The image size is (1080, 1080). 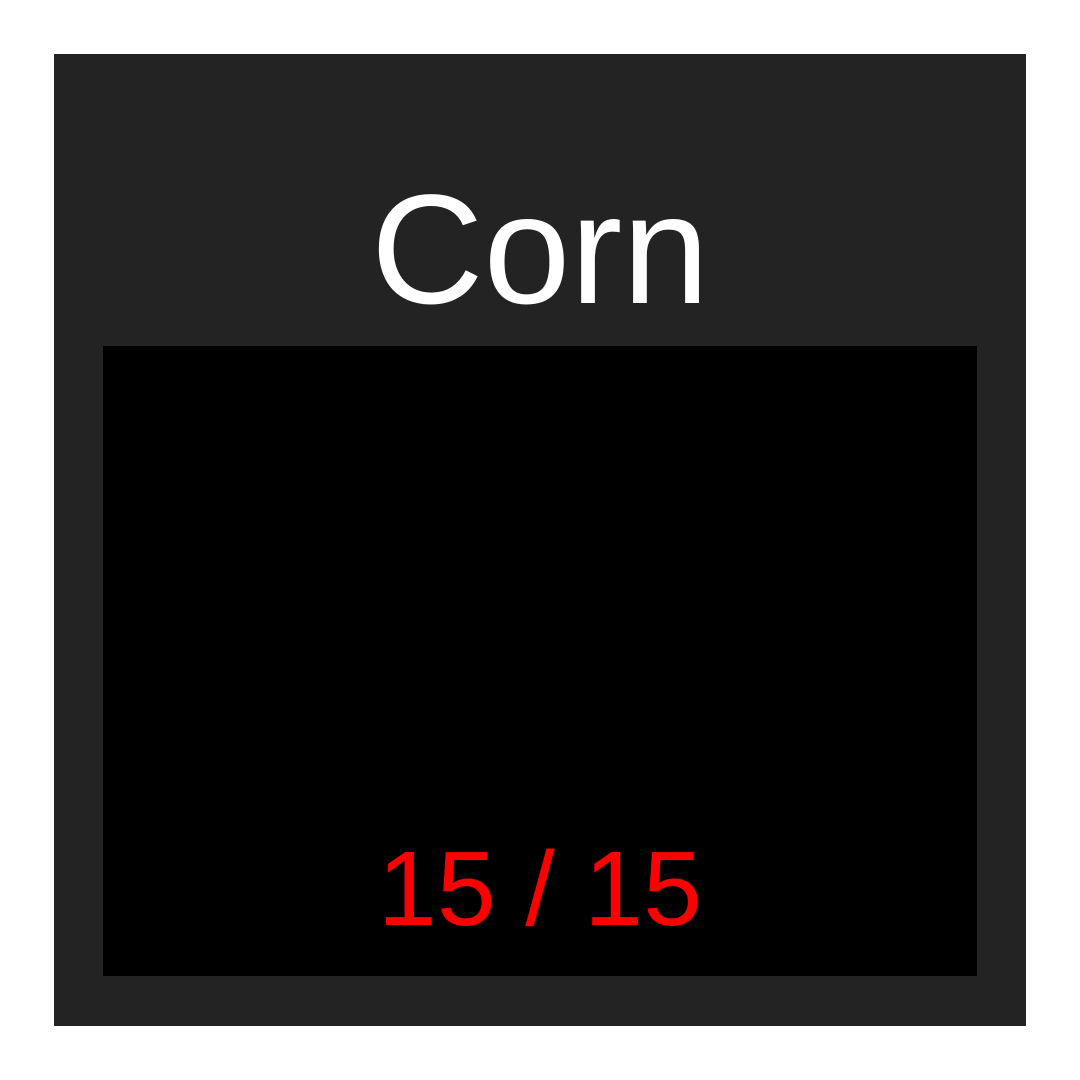 I want to click on item-title: Corn, so click(x=540, y=250).